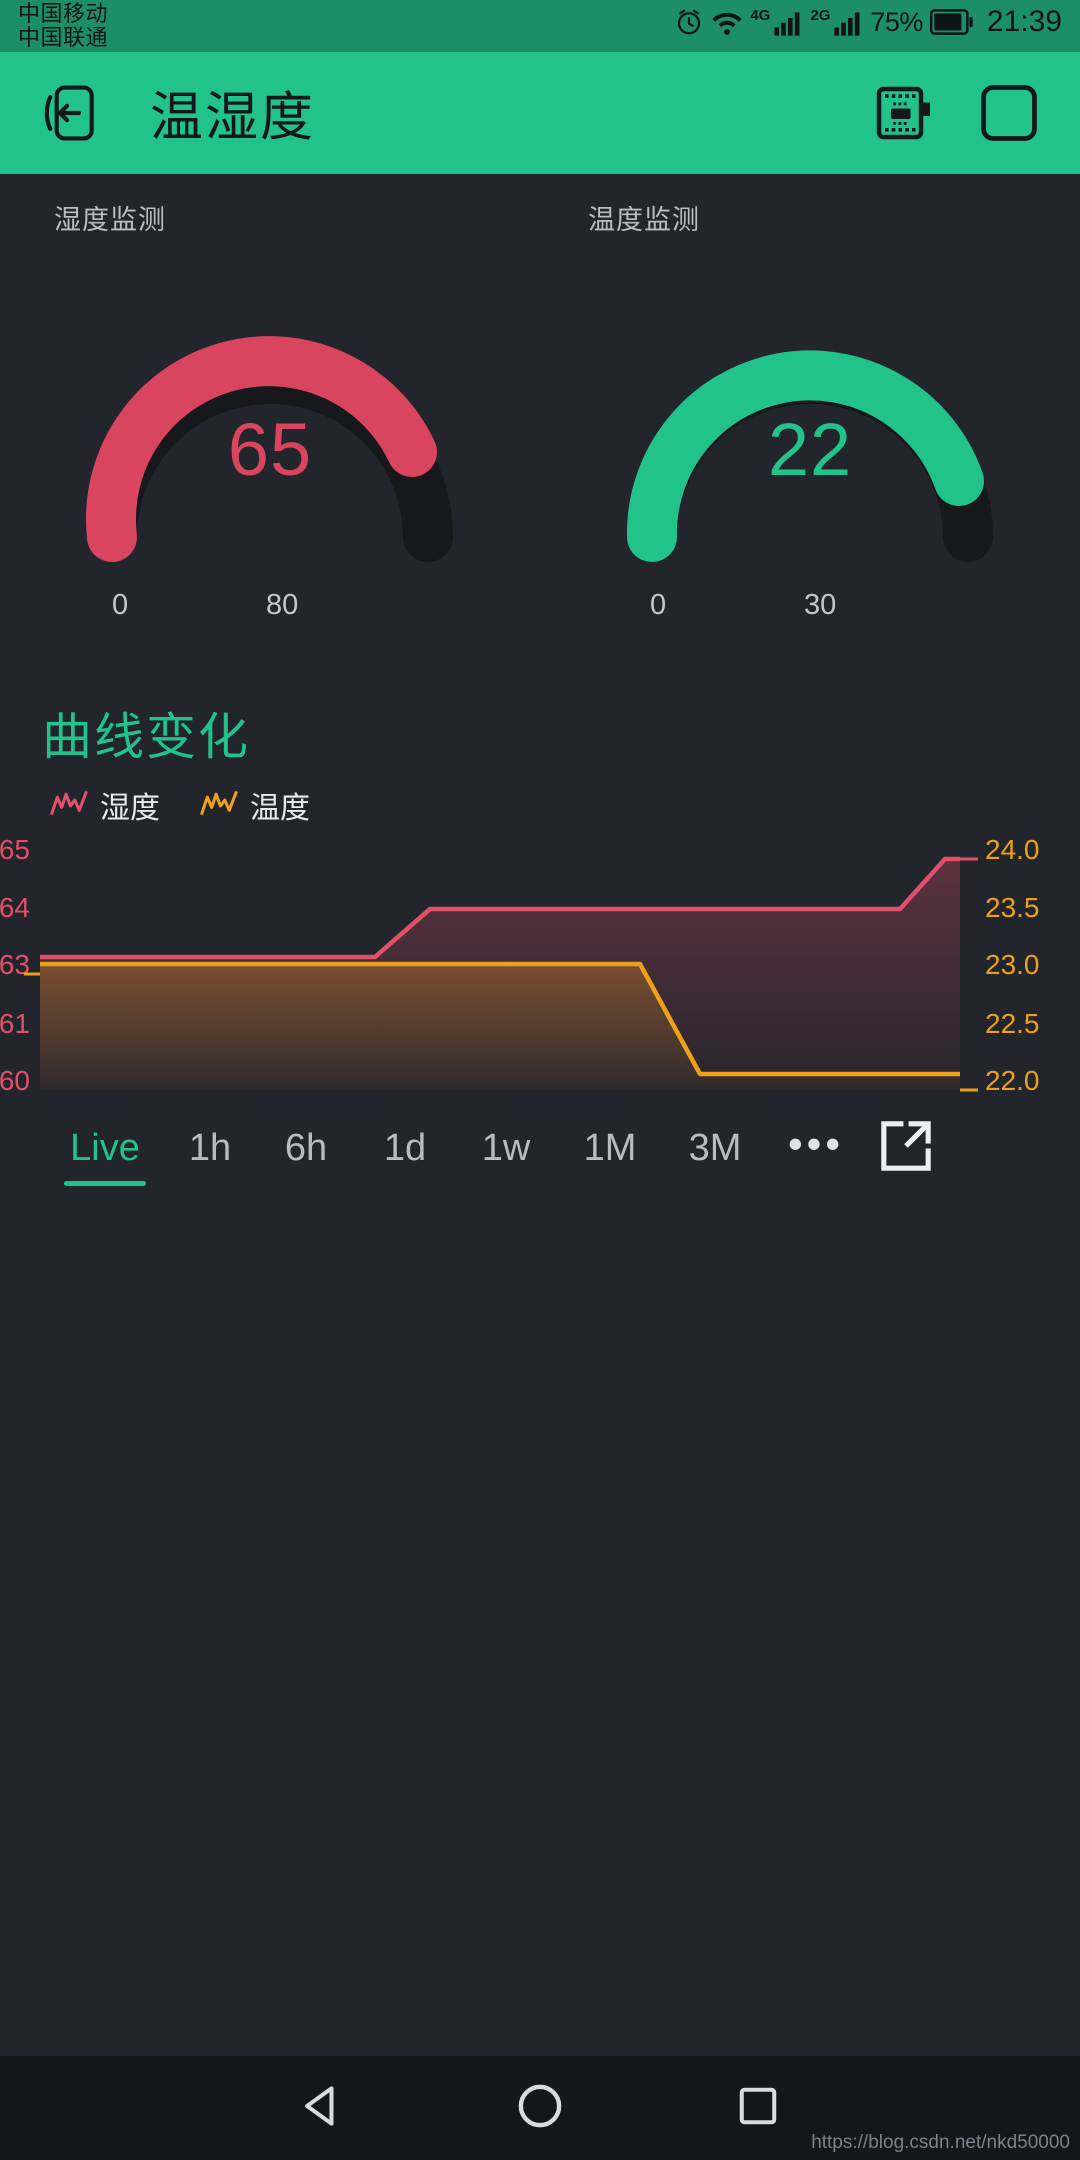 Image resolution: width=1080 pixels, height=2160 pixels. What do you see at coordinates (282, 605) in the screenshot?
I see `gauge-max-humidity: 80` at bounding box center [282, 605].